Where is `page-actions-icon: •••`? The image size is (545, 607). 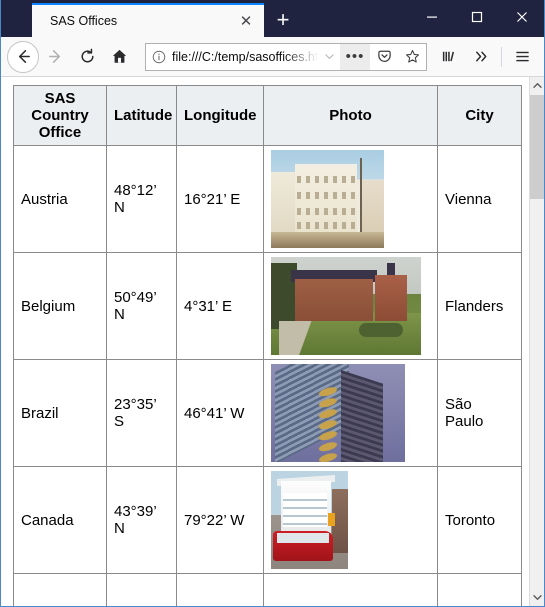
page-actions-icon: ••• is located at coordinates (355, 56).